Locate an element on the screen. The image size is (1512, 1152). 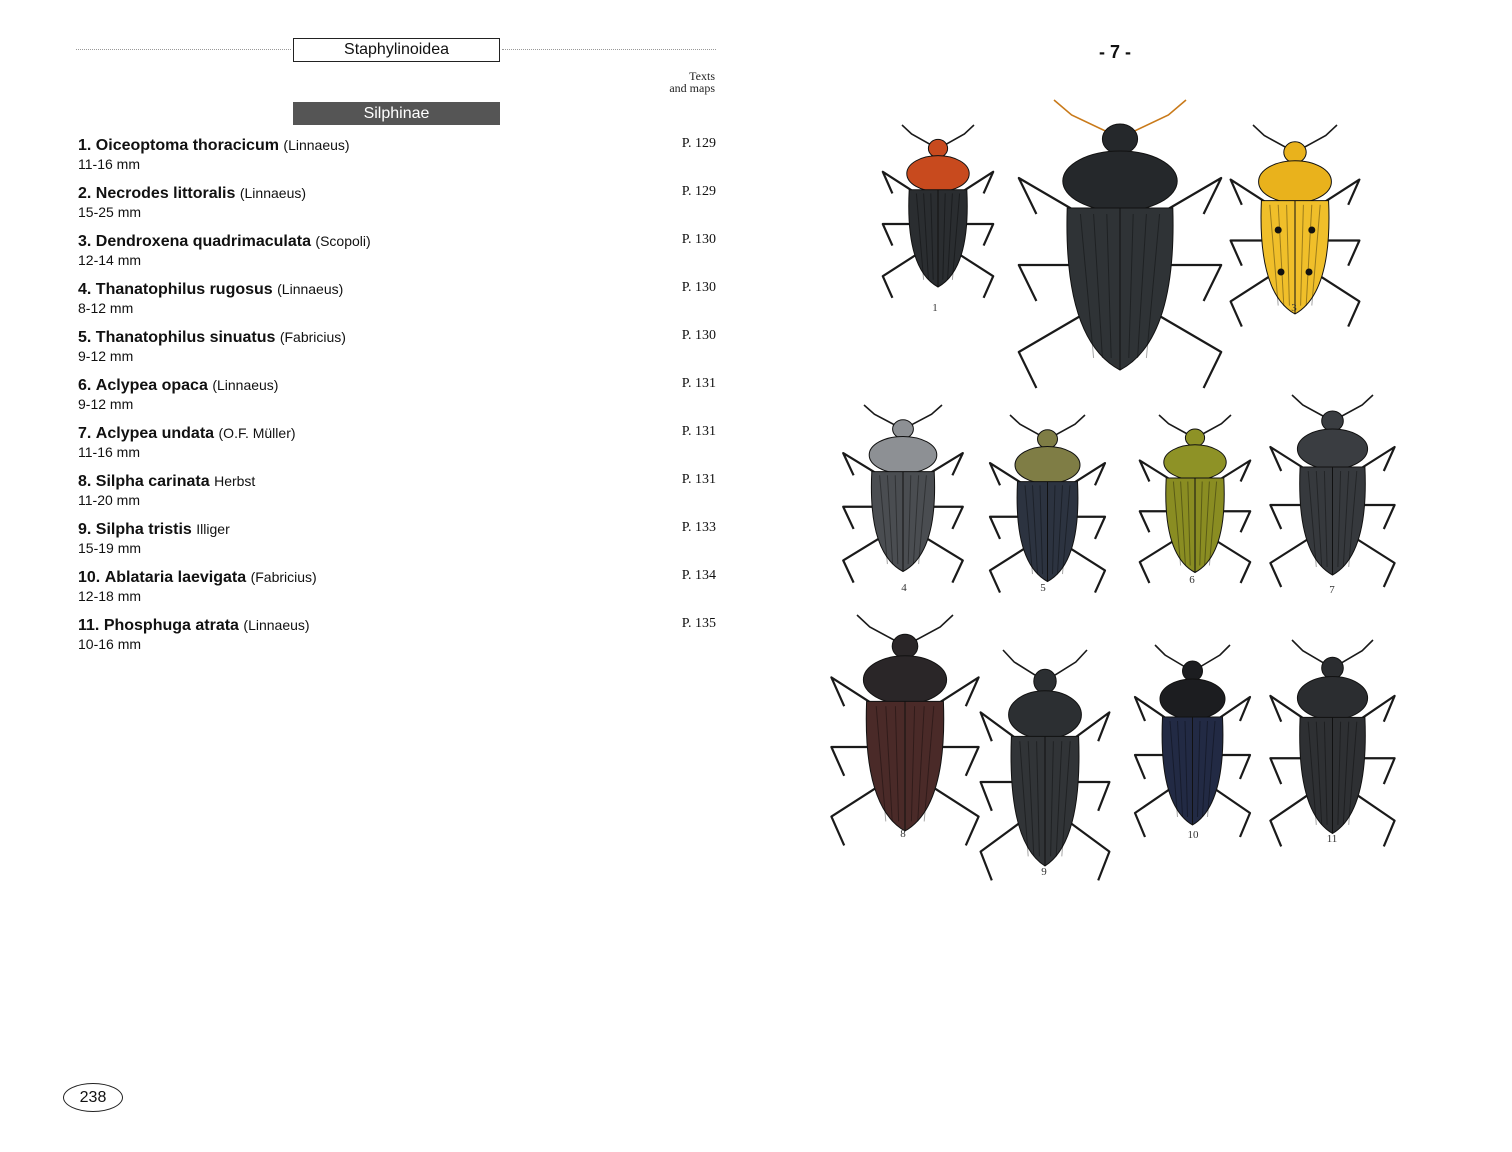
figure-number-label: 7 is located at coordinates (1332, 590).